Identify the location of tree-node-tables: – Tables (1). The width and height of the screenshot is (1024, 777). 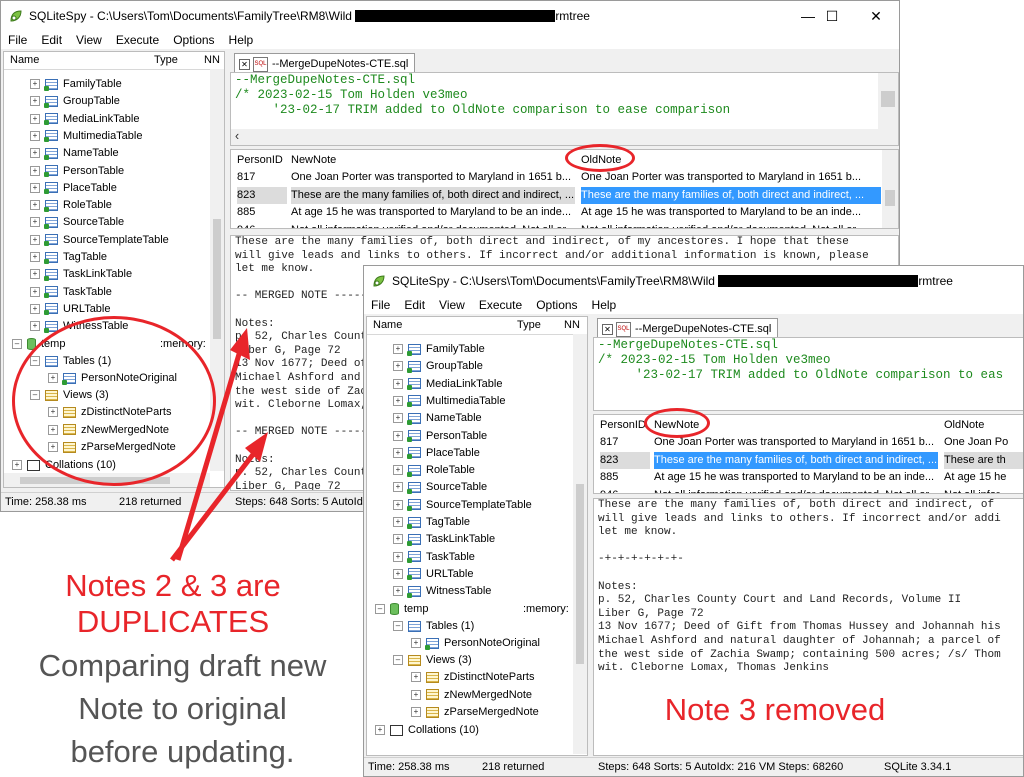
(433, 626).